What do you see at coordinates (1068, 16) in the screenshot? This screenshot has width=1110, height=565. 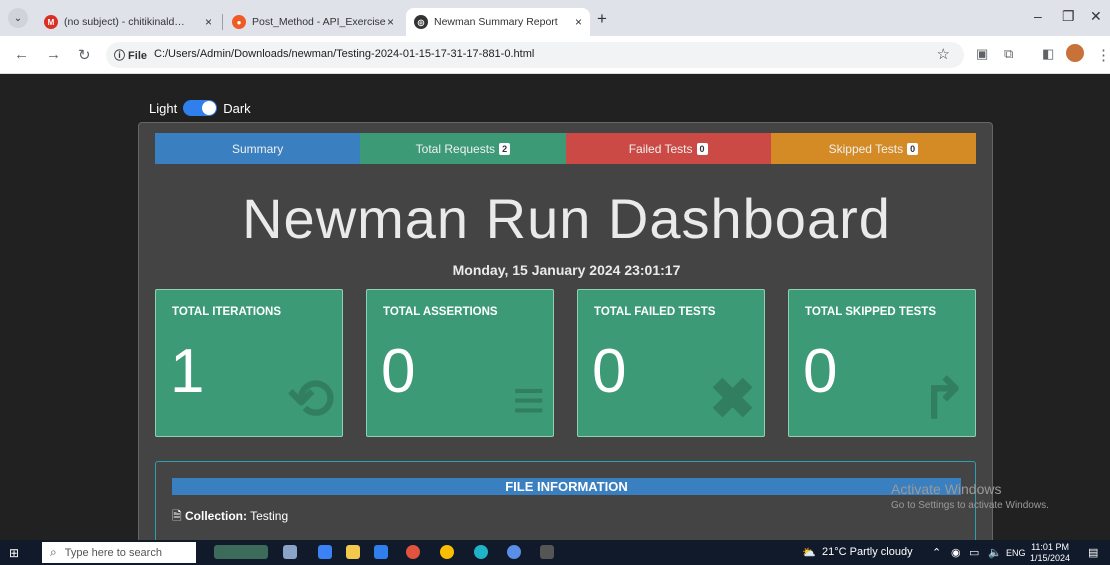 I see `restore-button: ❐` at bounding box center [1068, 16].